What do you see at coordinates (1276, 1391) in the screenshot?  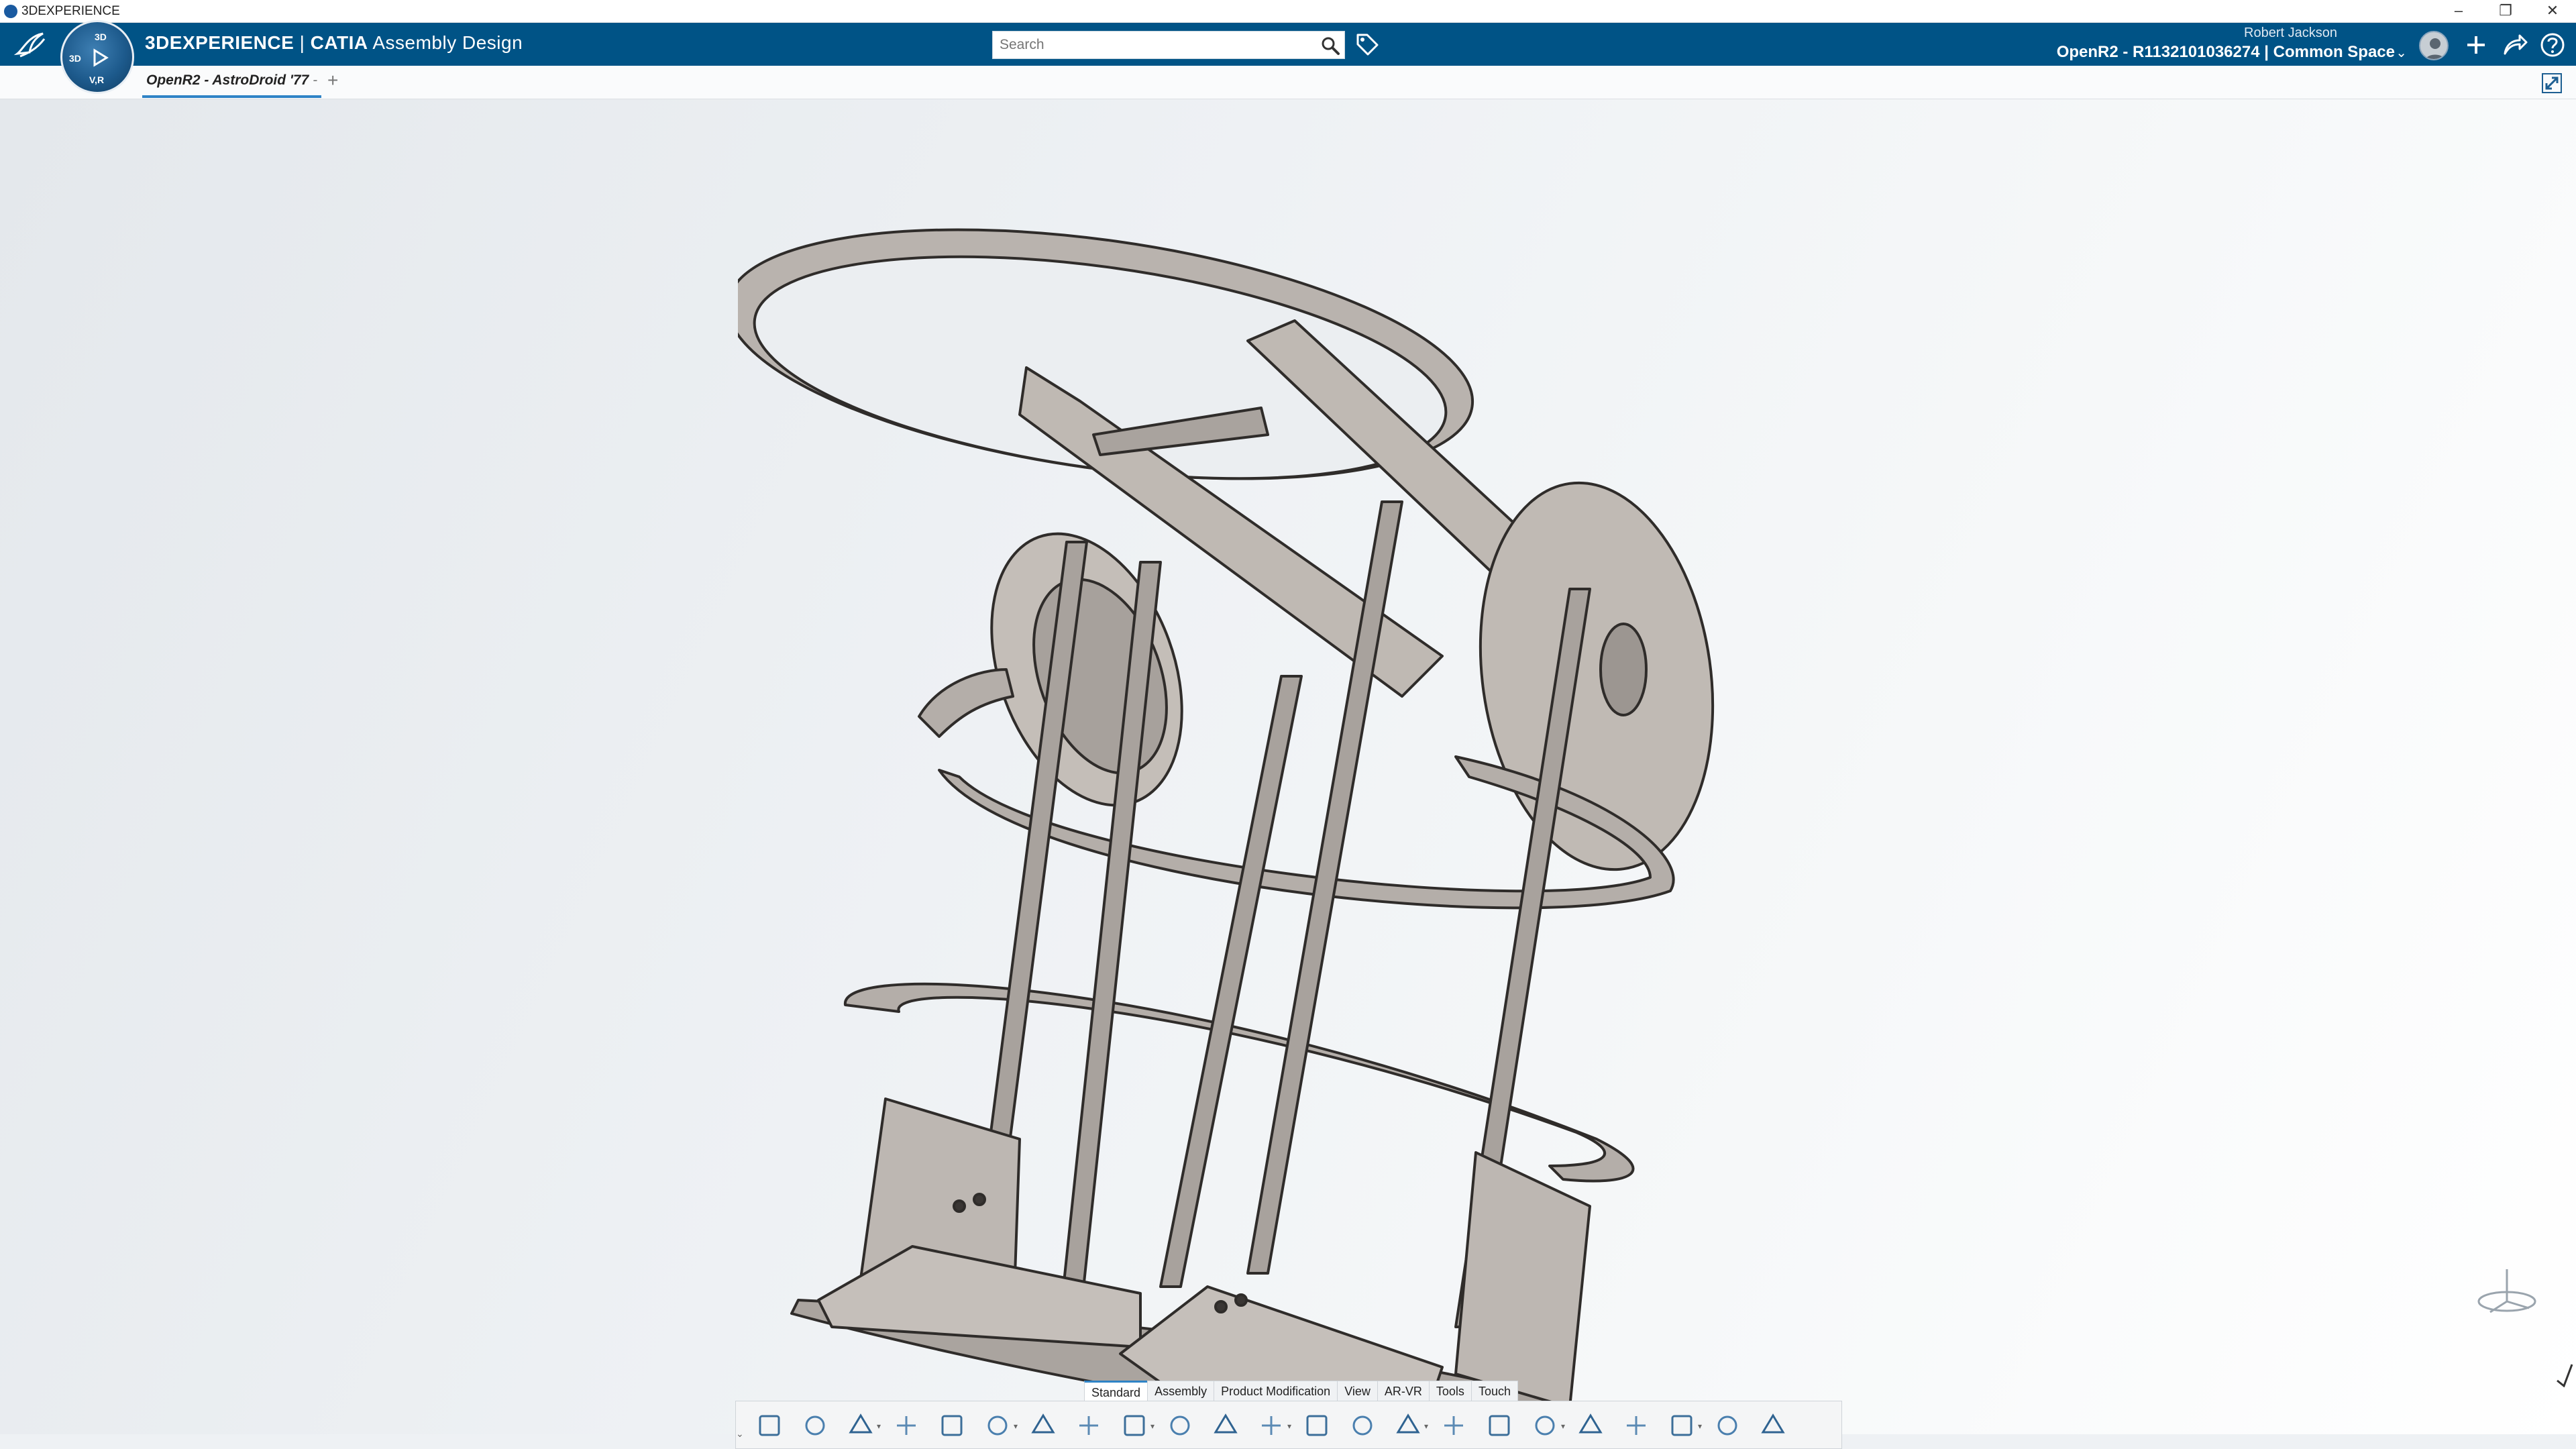 I see `tab-product-modification: Product Modification` at bounding box center [1276, 1391].